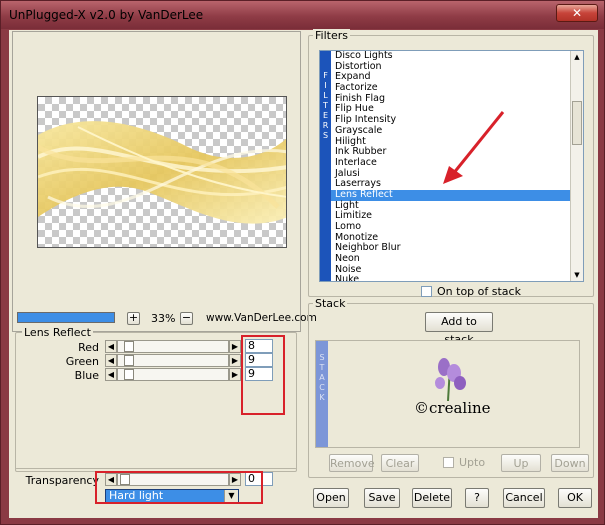 This screenshot has height=525, width=605. What do you see at coordinates (352, 463) in the screenshot?
I see `remove-button: Remove` at bounding box center [352, 463].